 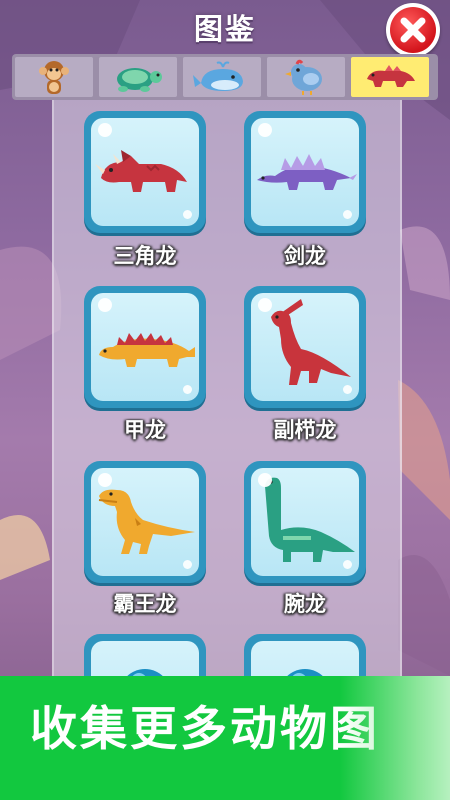 I want to click on category-tab-bar, so click(x=225, y=77).